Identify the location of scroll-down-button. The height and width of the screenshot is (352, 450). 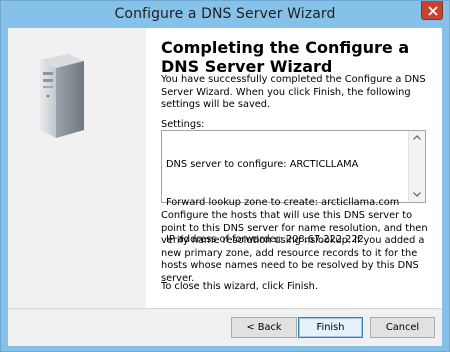
(417, 195).